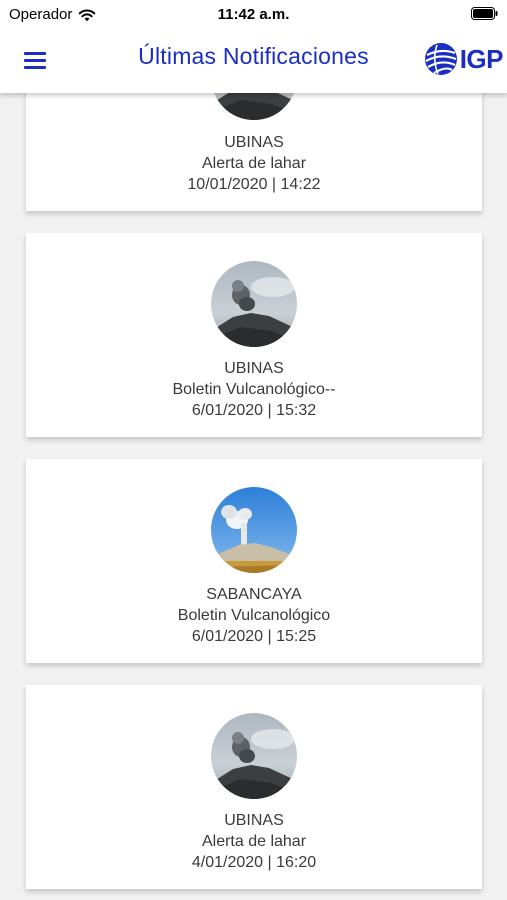 The width and height of the screenshot is (507, 900). I want to click on status-bar: Operador 11:42 a.m., so click(253, 14).